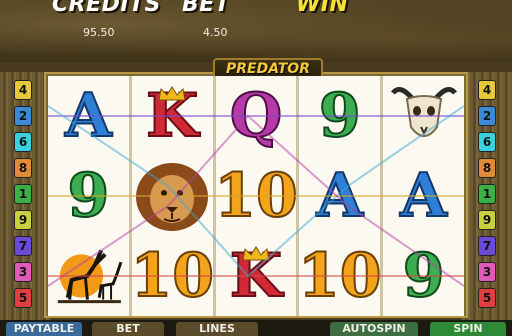 Image resolution: width=512 pixels, height=336 pixels. What do you see at coordinates (217, 329) in the screenshot?
I see `lines-button: LINES` at bounding box center [217, 329].